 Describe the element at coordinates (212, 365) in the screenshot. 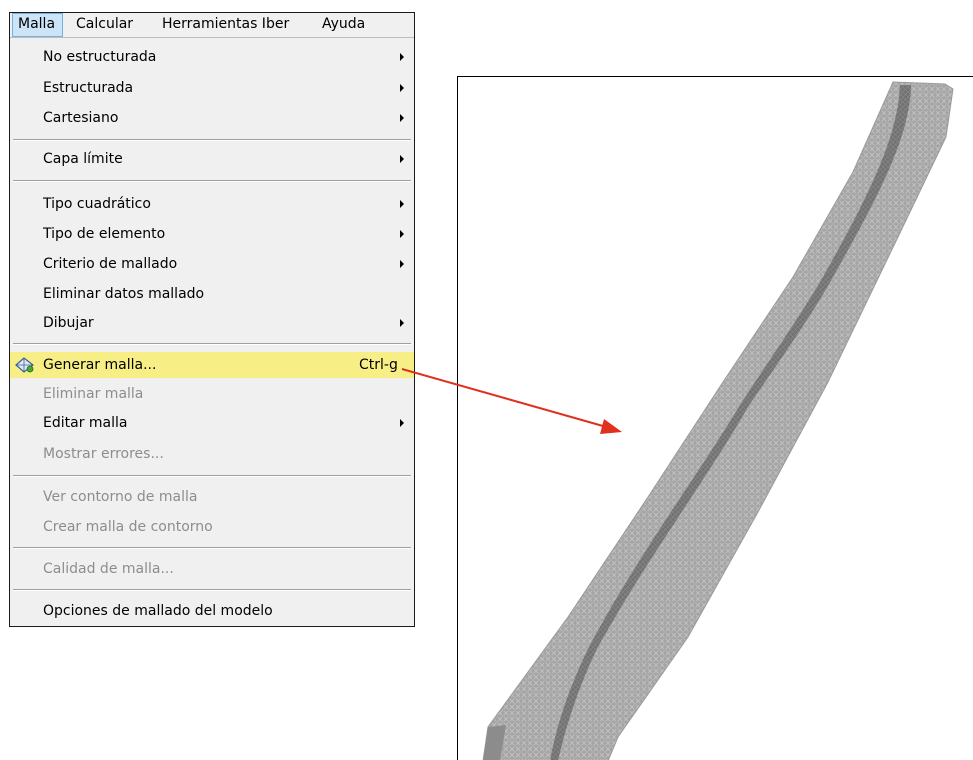

I see `menu-item-generar-malla: Generar malla... Ctrl-g` at that location.